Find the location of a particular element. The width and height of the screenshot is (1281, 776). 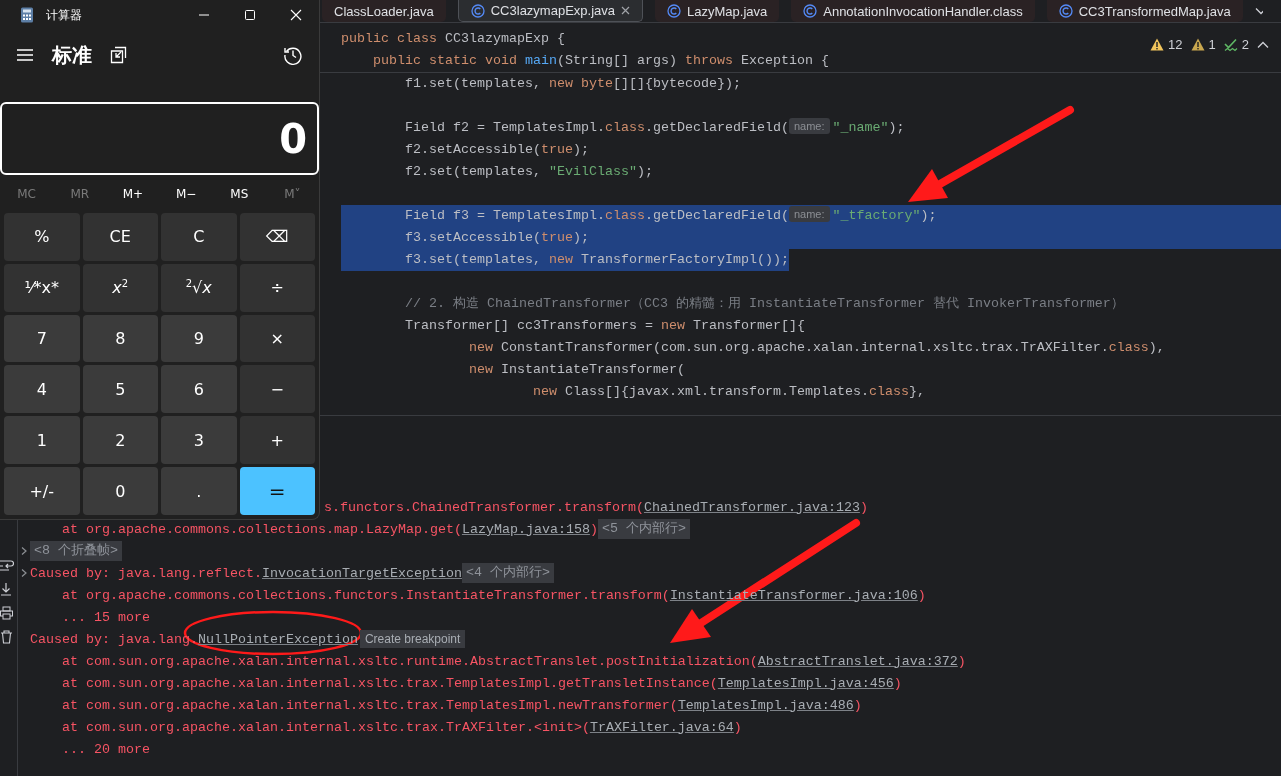

calculator-key: = is located at coordinates (277, 491).